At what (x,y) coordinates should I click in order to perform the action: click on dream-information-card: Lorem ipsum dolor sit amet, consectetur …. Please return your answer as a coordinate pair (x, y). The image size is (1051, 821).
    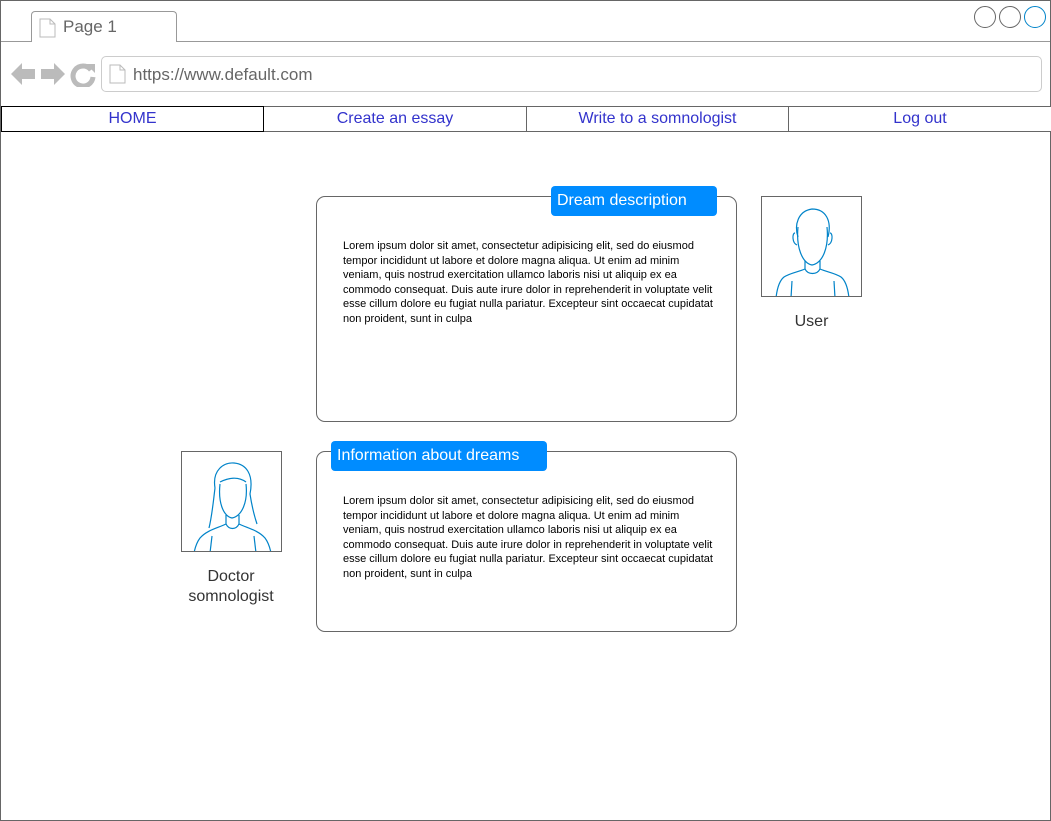
    Looking at the image, I should click on (526, 541).